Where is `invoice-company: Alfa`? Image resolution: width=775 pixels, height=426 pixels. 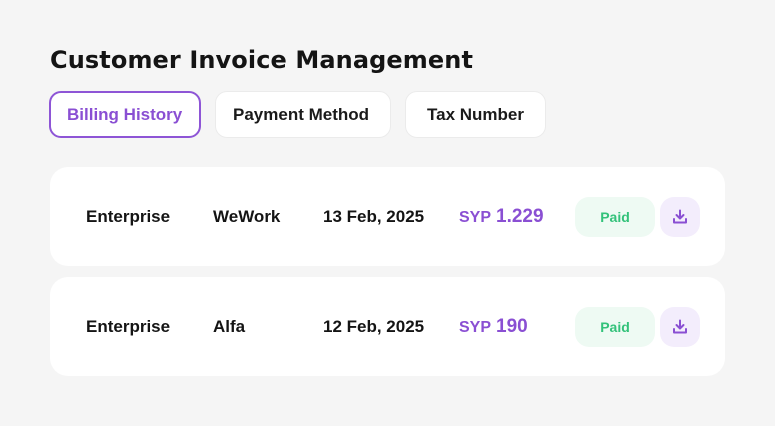 invoice-company: Alfa is located at coordinates (229, 326).